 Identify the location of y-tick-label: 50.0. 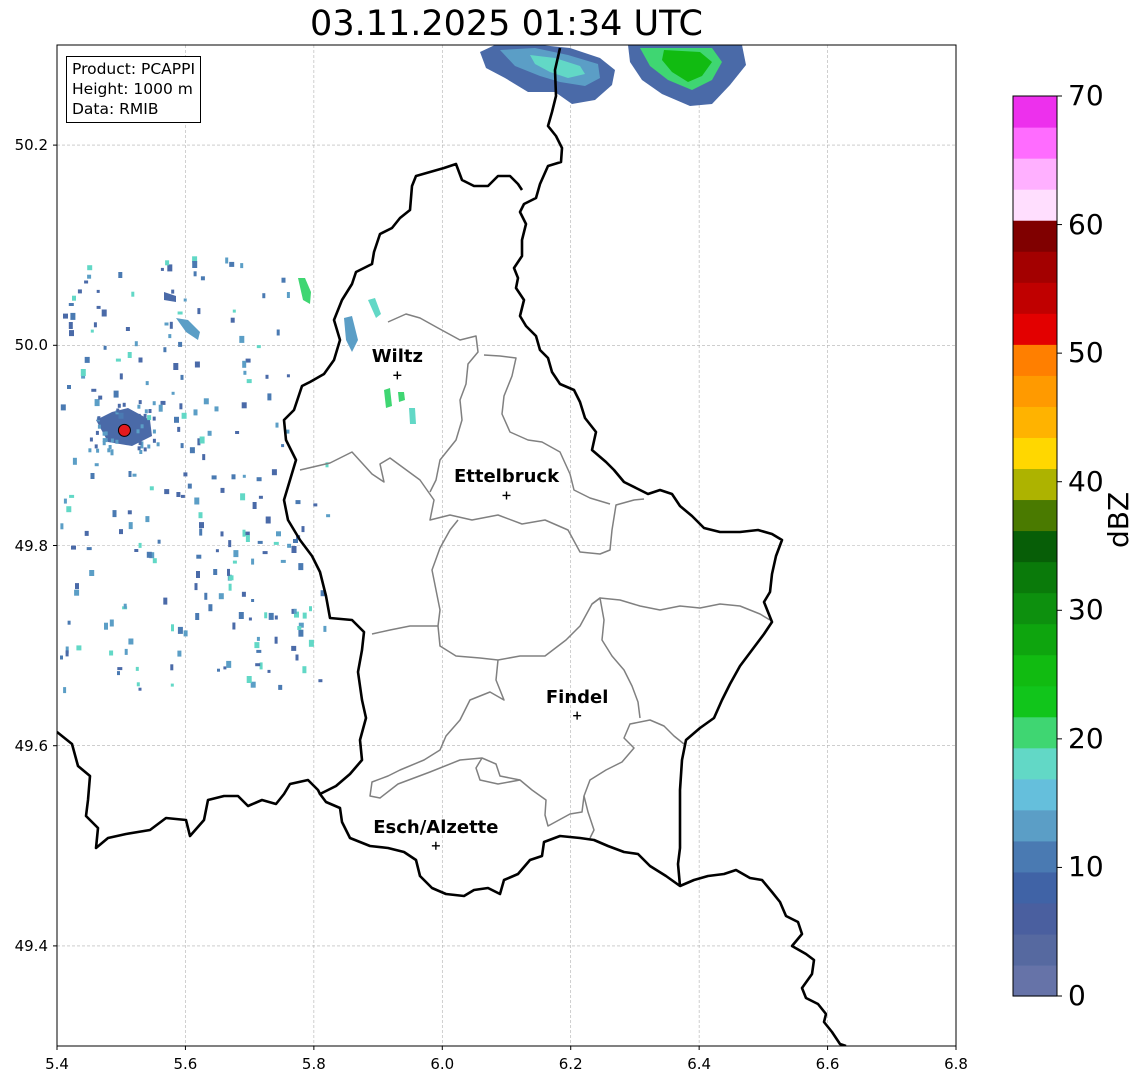
(31, 345).